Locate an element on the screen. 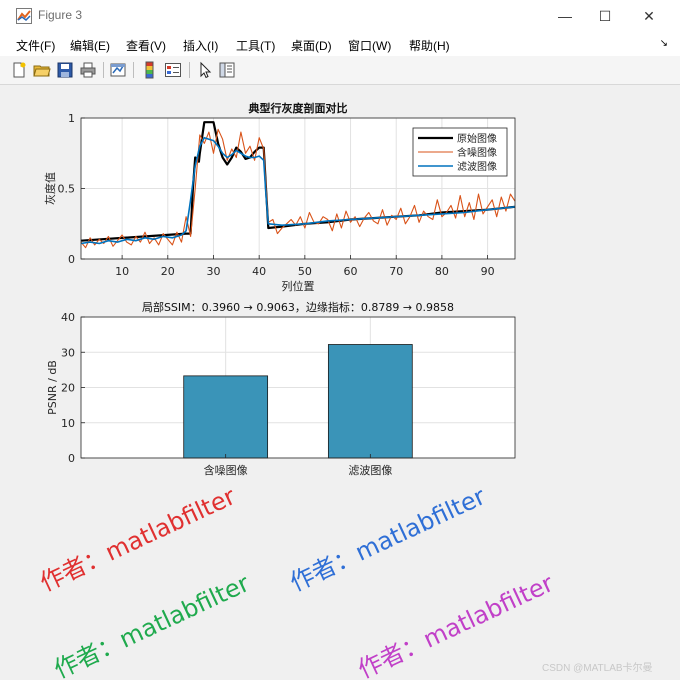 The width and height of the screenshot is (680, 685). x-tick-label: 50 is located at coordinates (305, 271).